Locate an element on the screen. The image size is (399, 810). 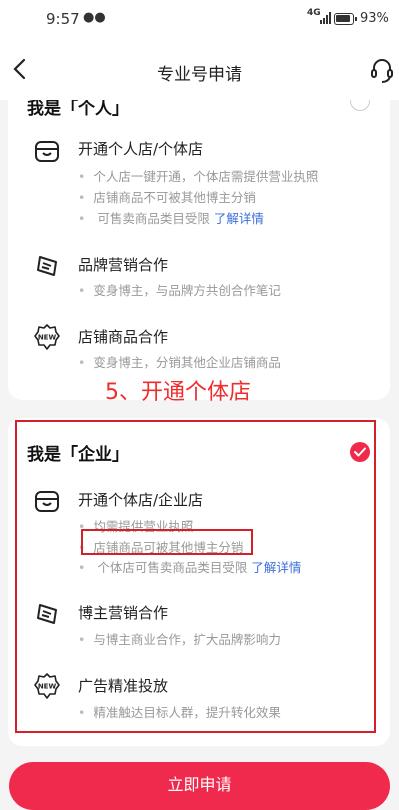
brand-tag-icon is located at coordinates (47, 266).